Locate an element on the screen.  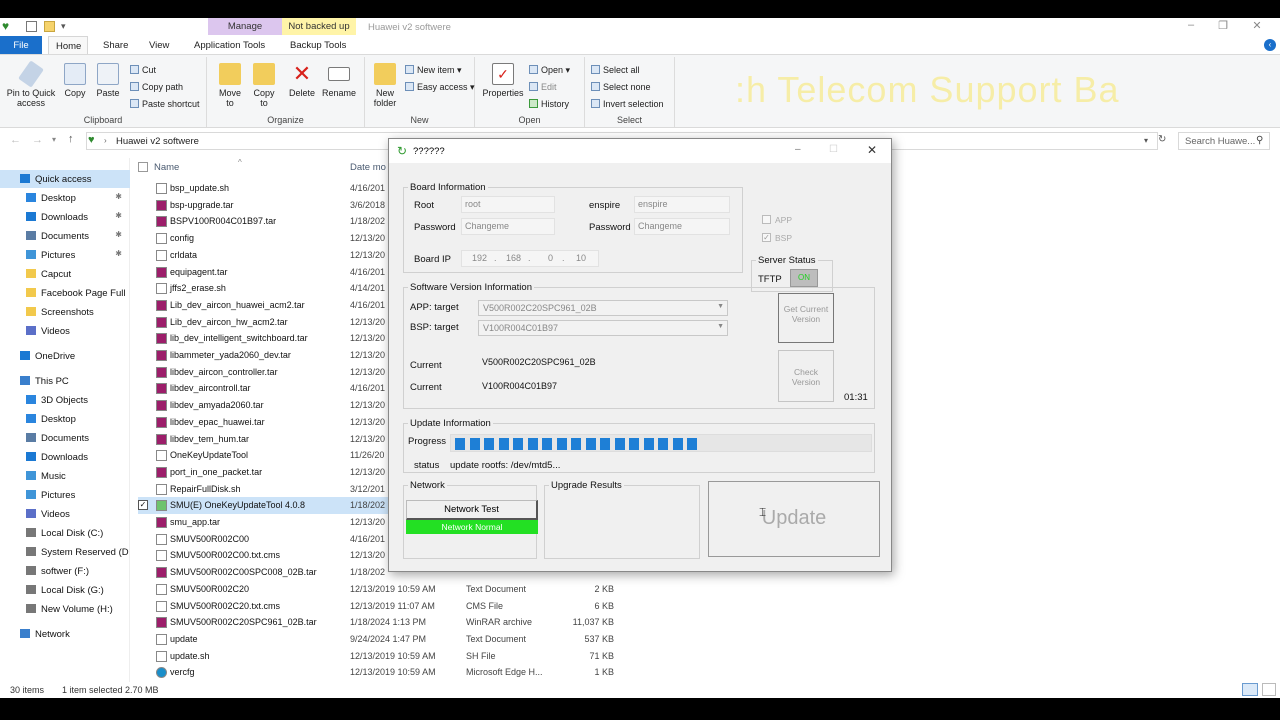
properties-button: ✓ Properties is located at coordinates (503, 80).